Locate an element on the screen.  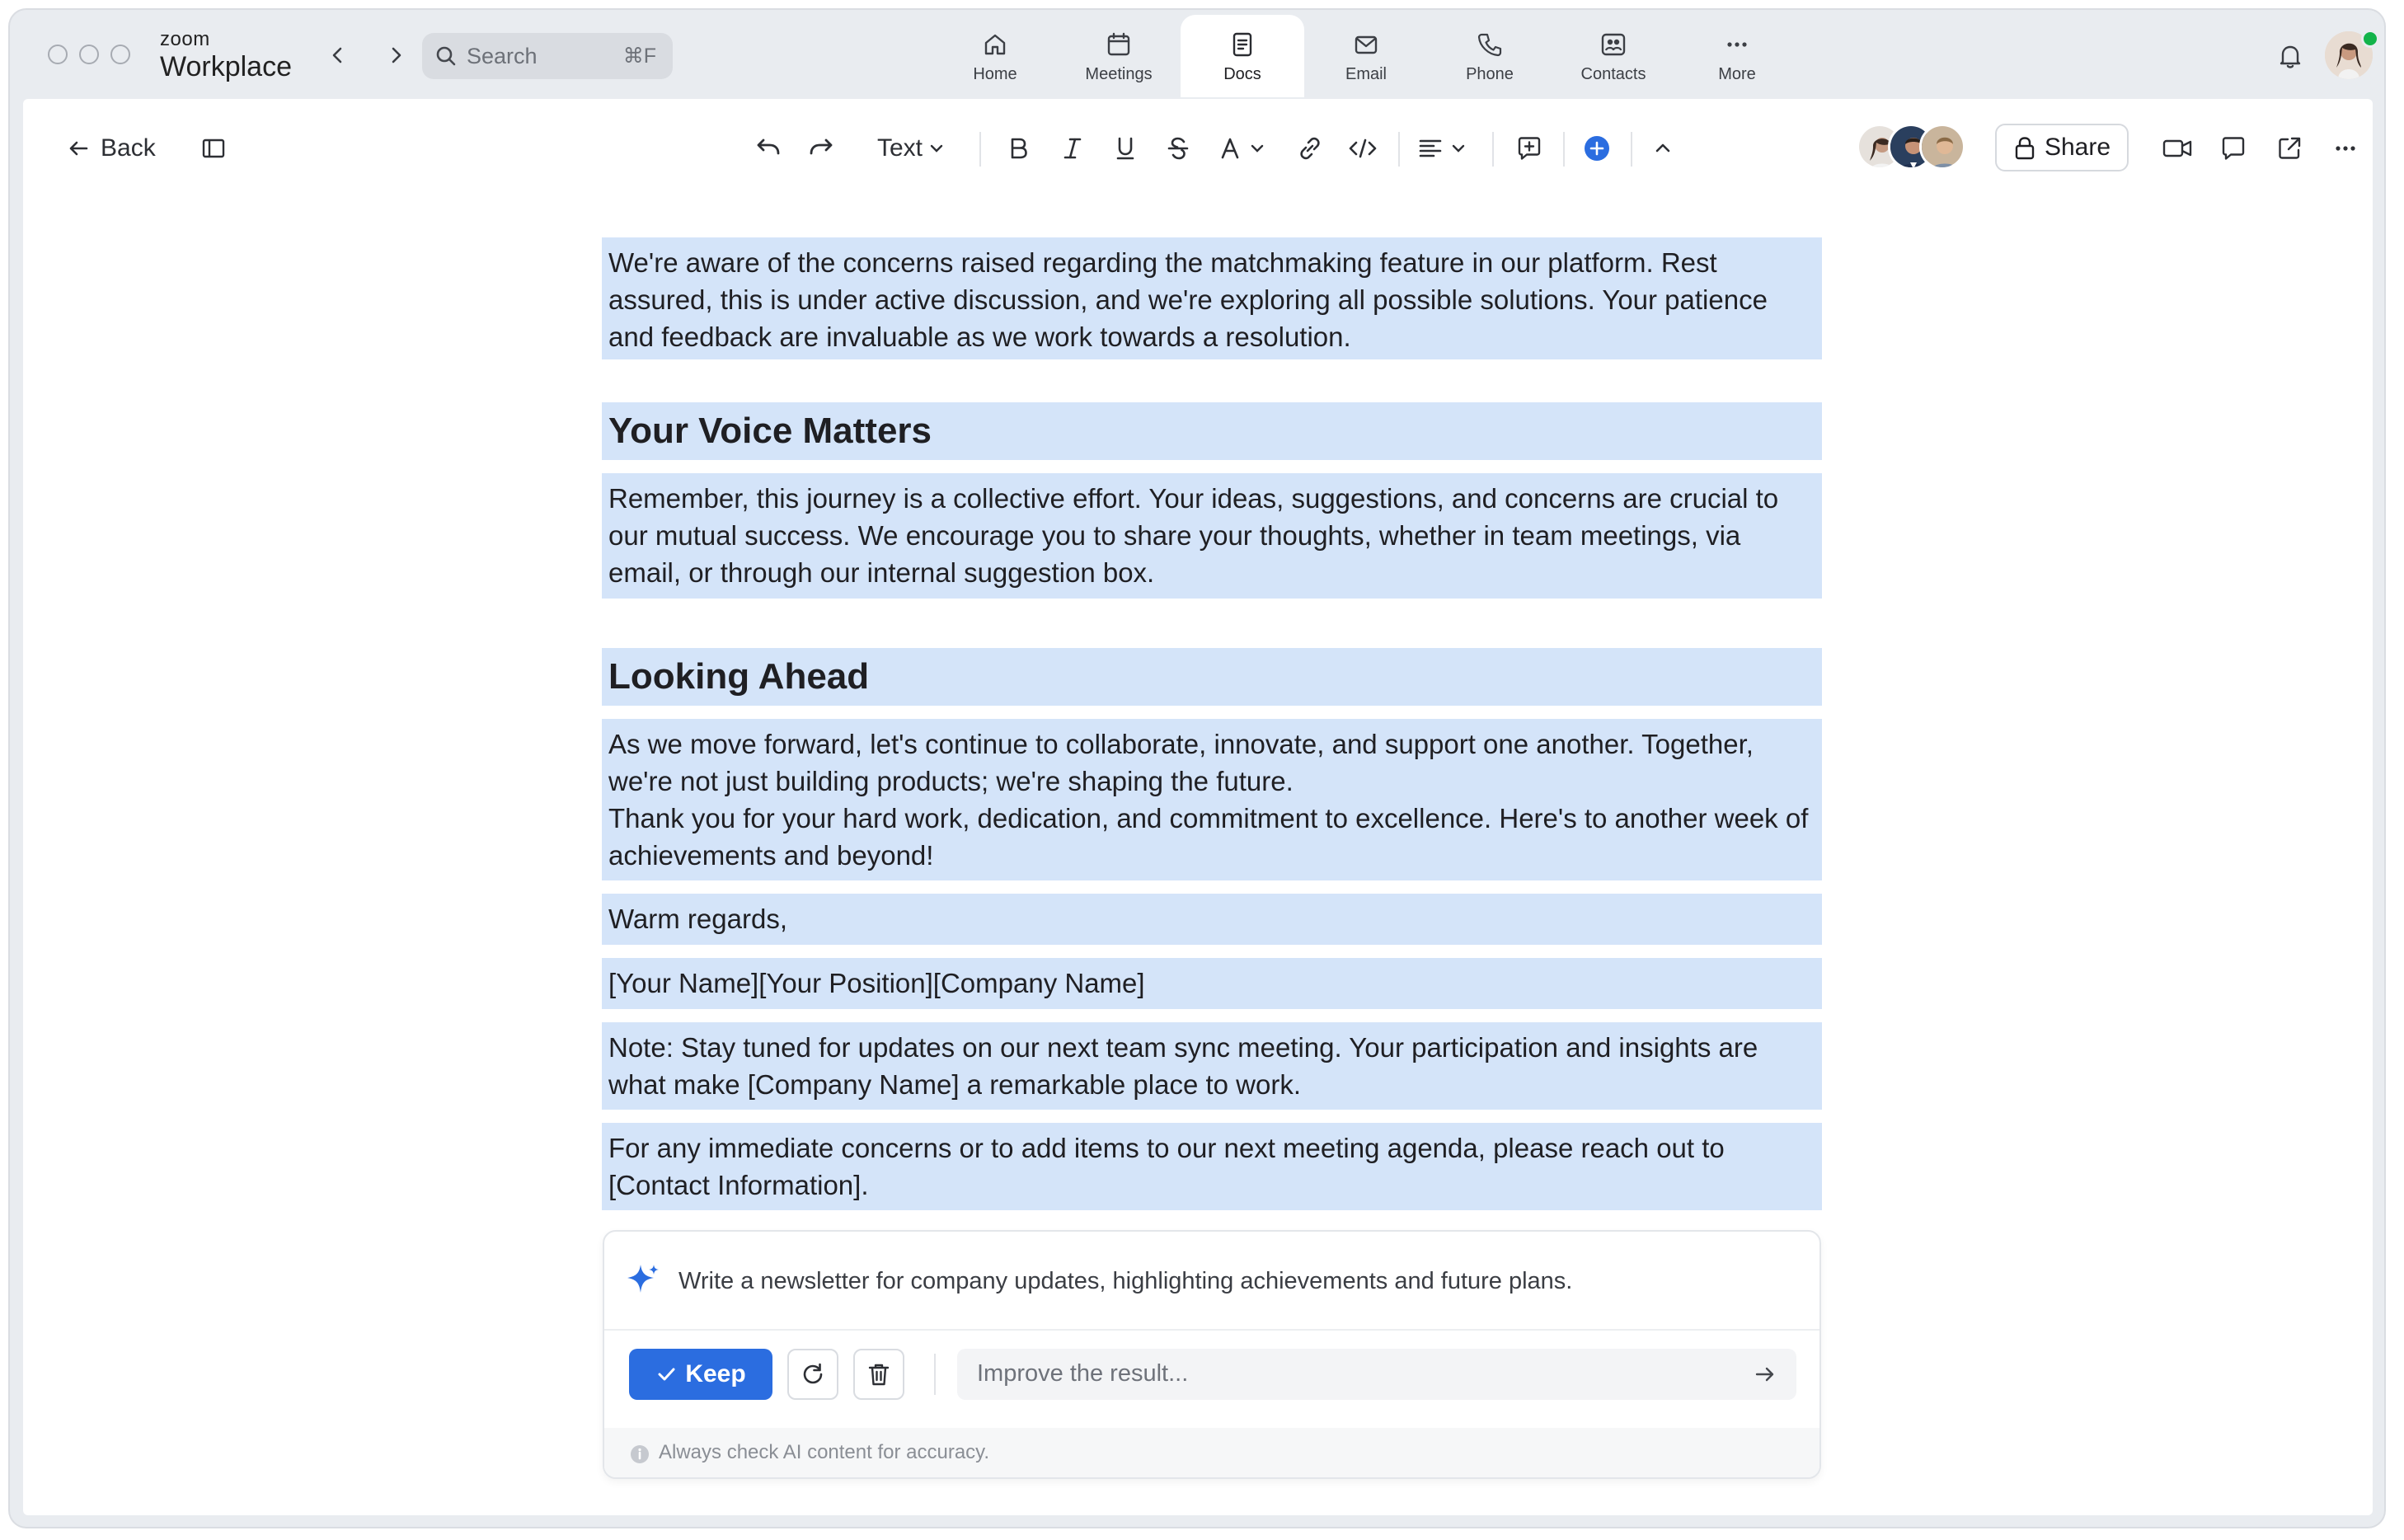
online-status-badge is located at coordinates (2370, 39).